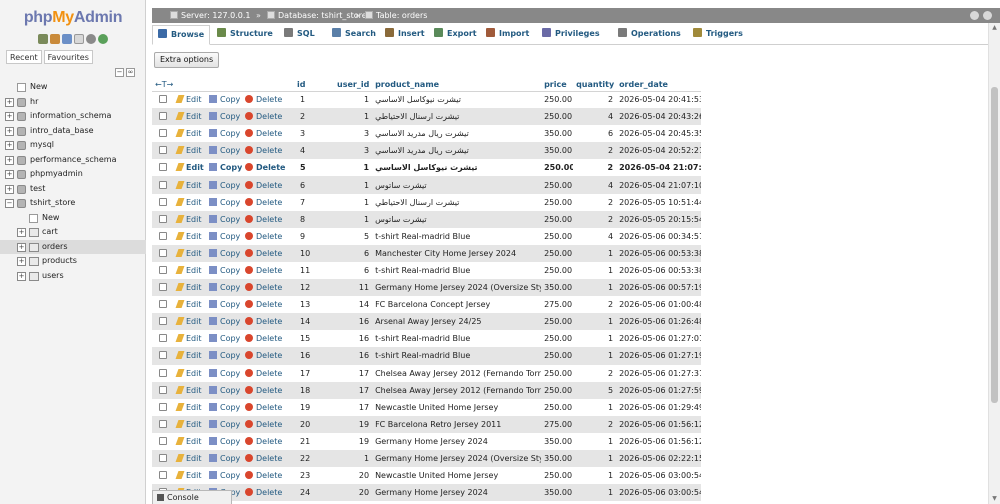  What do you see at coordinates (73, 232) in the screenshot?
I see `tree-item-cart: + cart` at bounding box center [73, 232].